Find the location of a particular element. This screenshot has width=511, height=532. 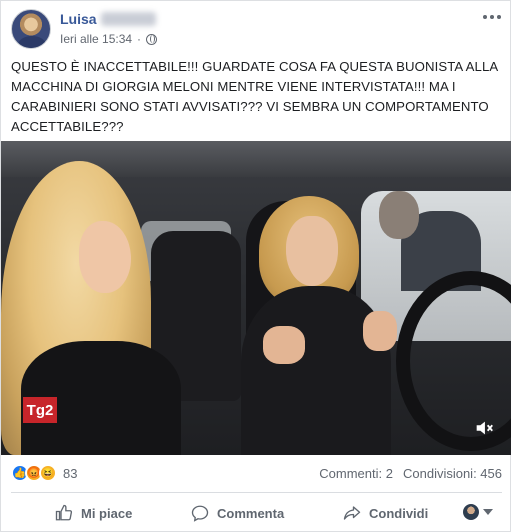

speaker-muted-icon is located at coordinates (484, 428).